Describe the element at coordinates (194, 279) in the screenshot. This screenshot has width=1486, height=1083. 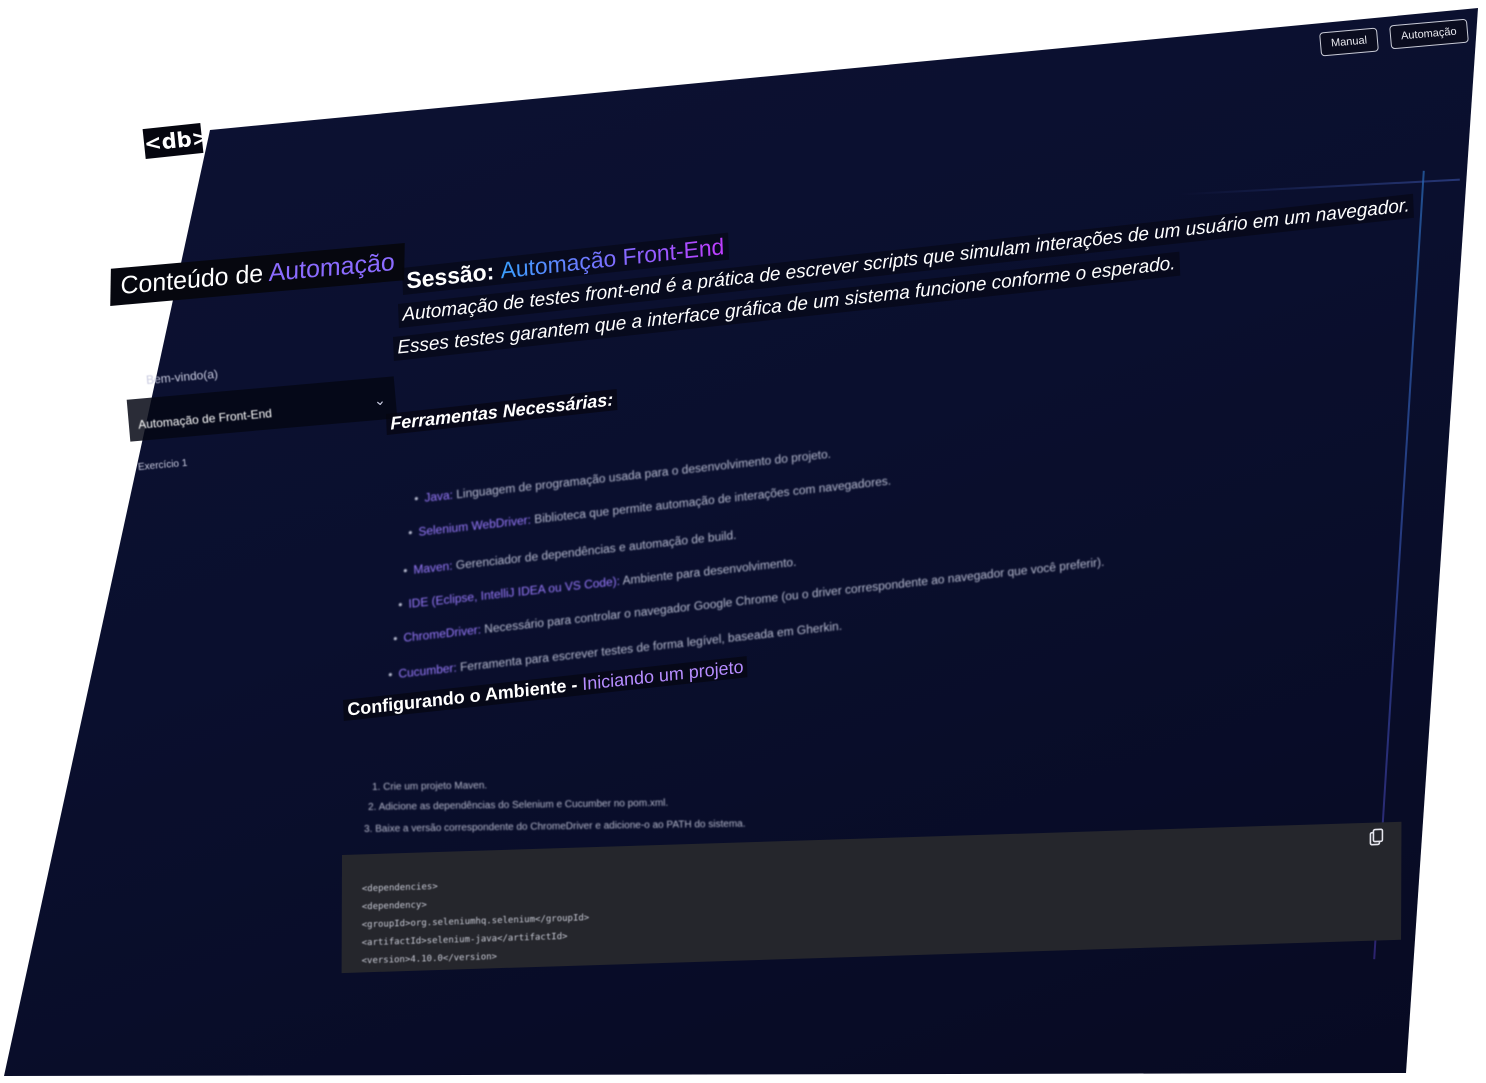
I see `sidebar-title-prefix: Conteúdo de` at that location.